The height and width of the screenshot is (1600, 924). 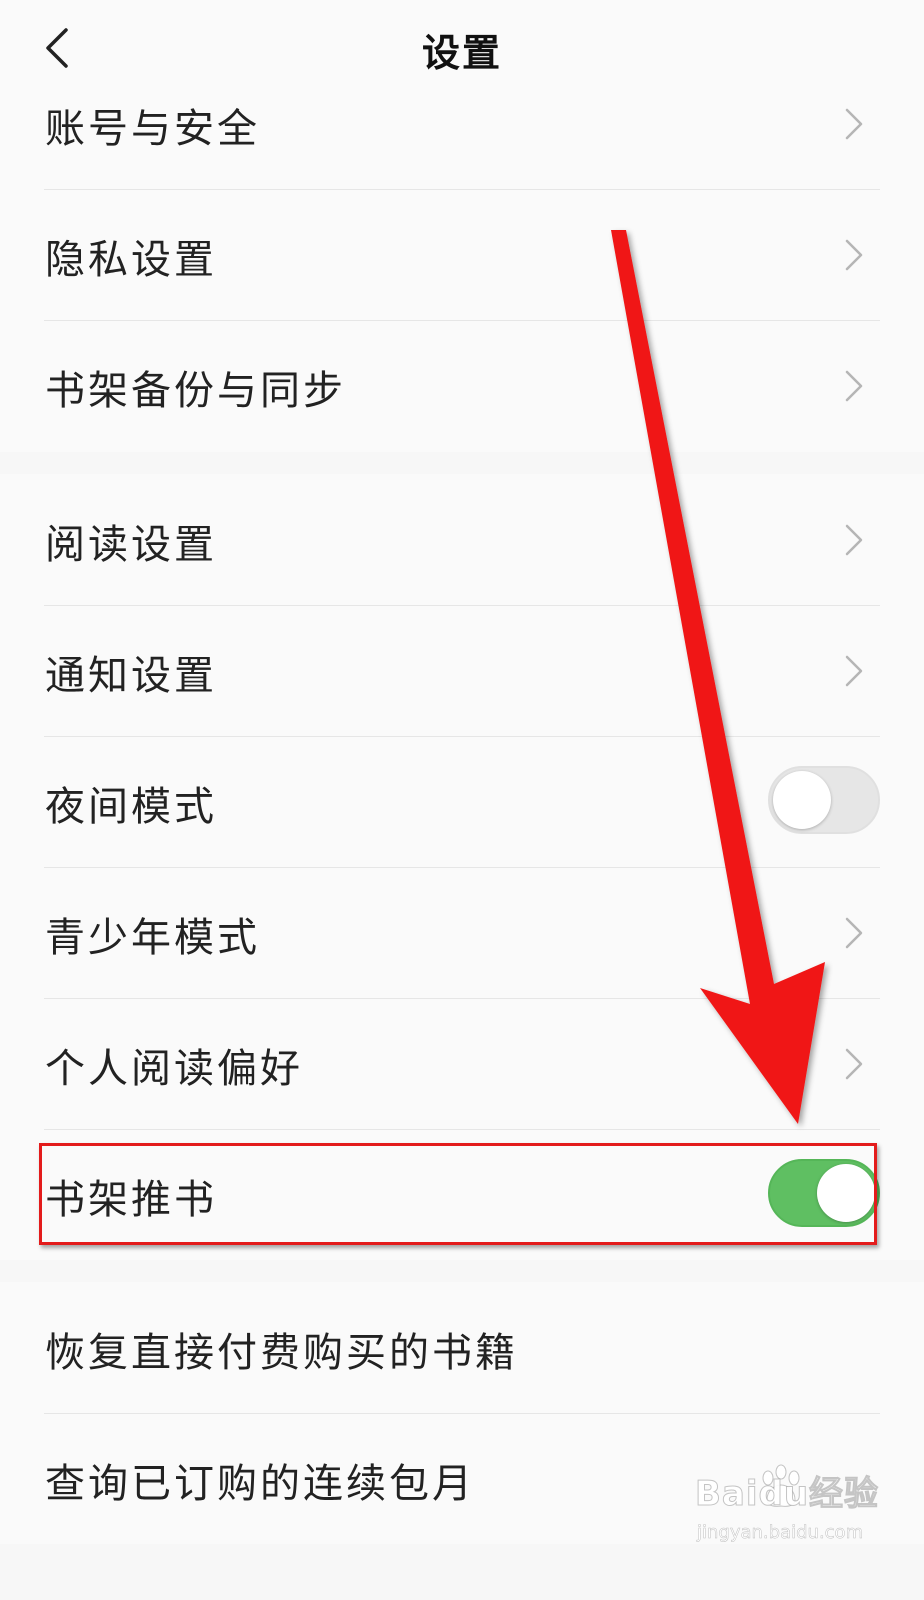 I want to click on row-label: 书架推书, so click(x=131, y=1200).